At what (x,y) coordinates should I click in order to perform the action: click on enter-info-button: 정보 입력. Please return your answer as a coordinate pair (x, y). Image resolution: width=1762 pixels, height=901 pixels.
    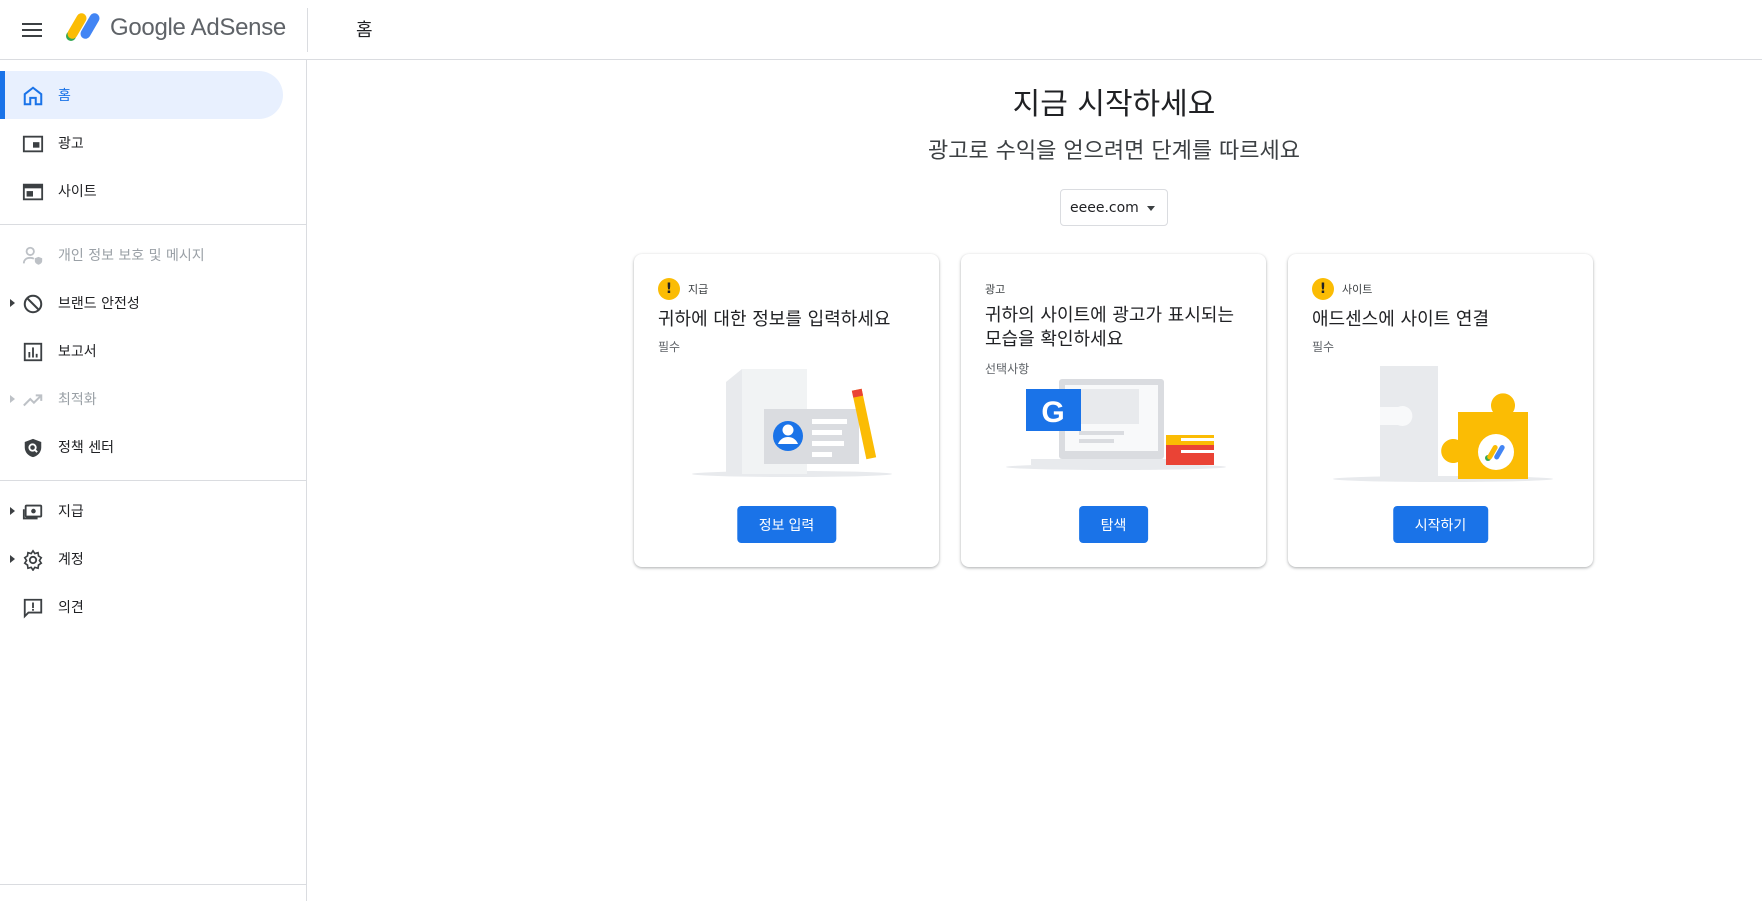
    Looking at the image, I should click on (786, 524).